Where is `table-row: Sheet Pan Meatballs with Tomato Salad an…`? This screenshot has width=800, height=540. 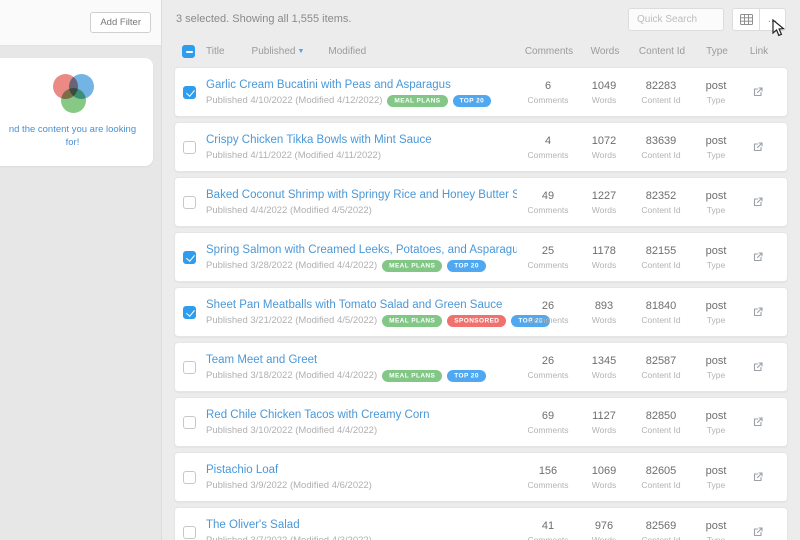
table-row: Sheet Pan Meatballs with Tomato Salad an… is located at coordinates (481, 312).